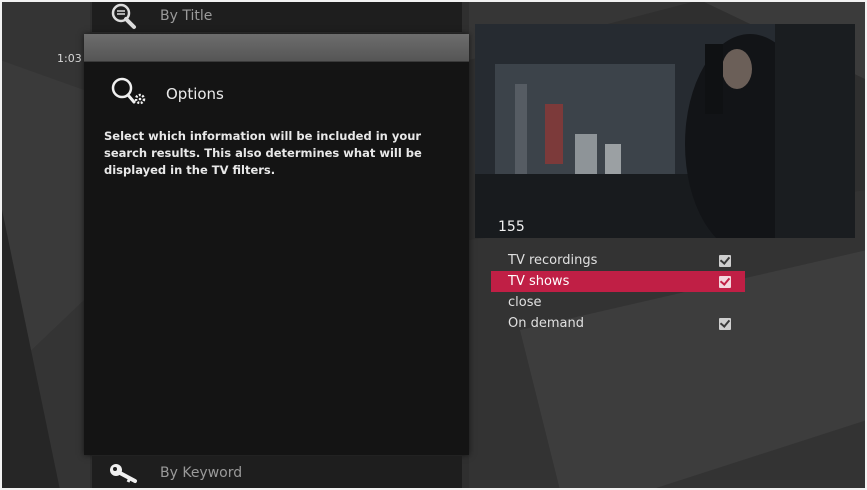 Image resolution: width=867 pixels, height=490 pixels. What do you see at coordinates (525, 302) in the screenshot?
I see `option-label: close` at bounding box center [525, 302].